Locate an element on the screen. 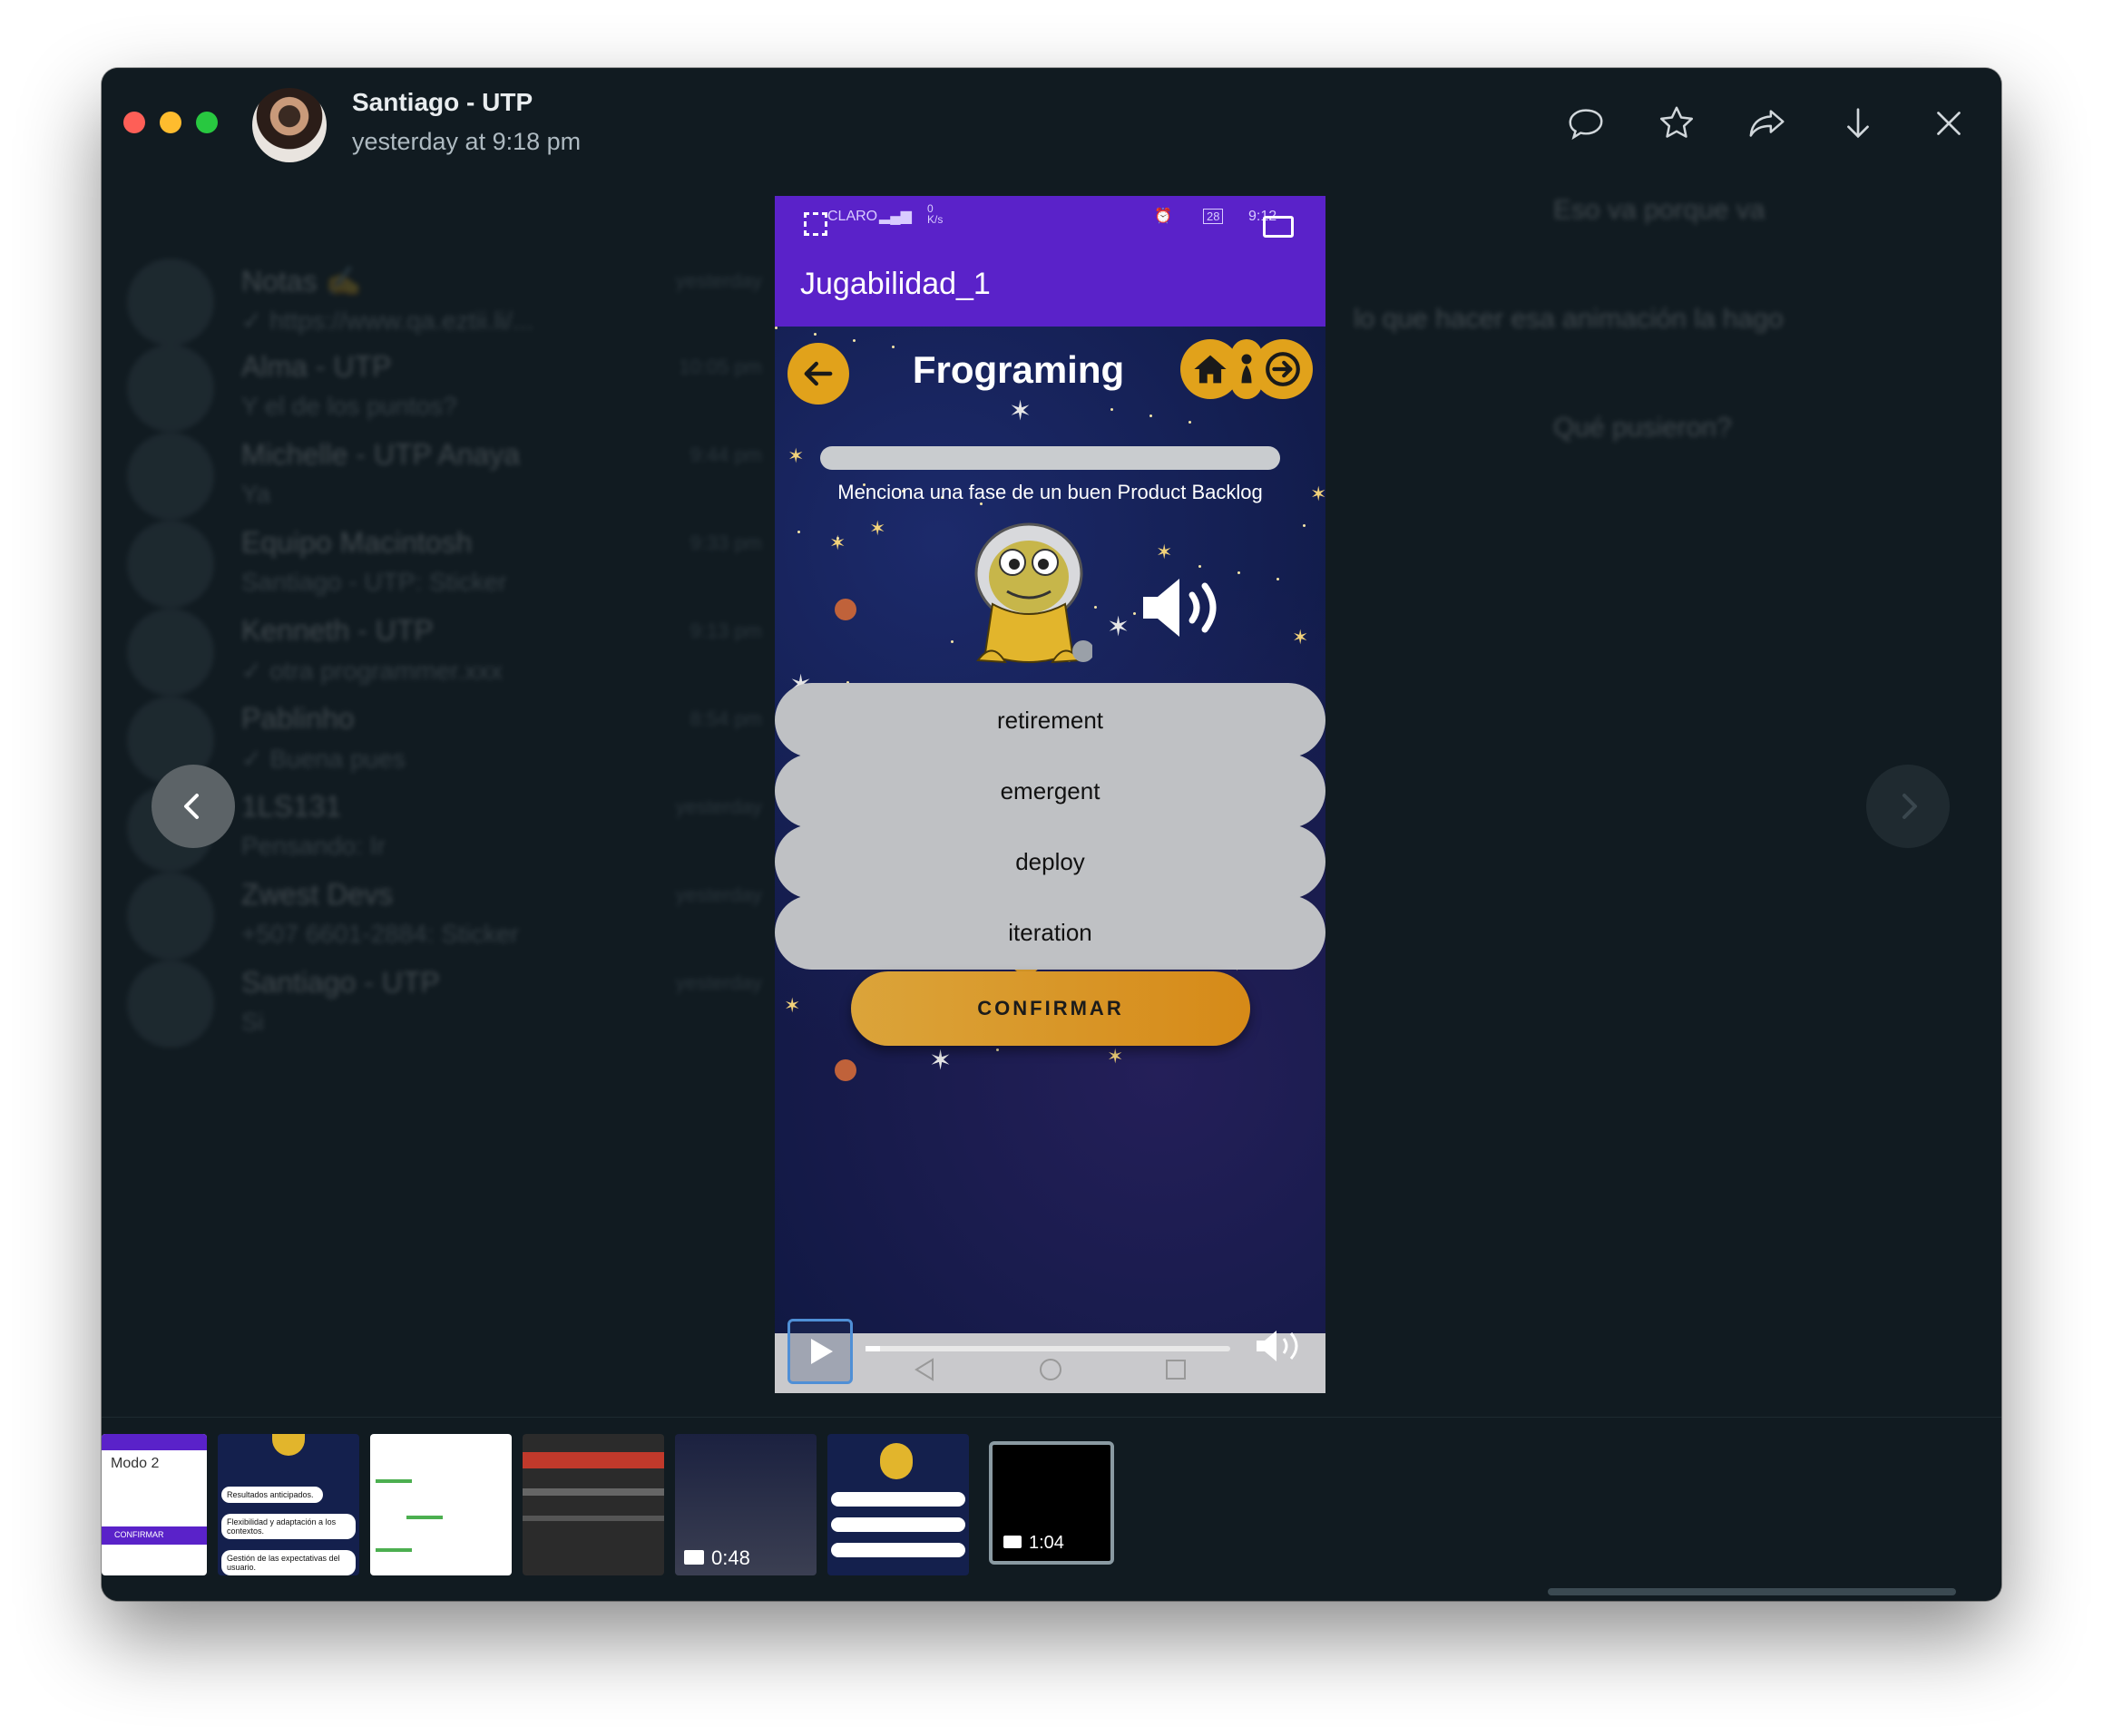 Image resolution: width=2103 pixels, height=1736 pixels. background-chat-item: Santiago - UTP Si yesterday is located at coordinates (444, 1010).